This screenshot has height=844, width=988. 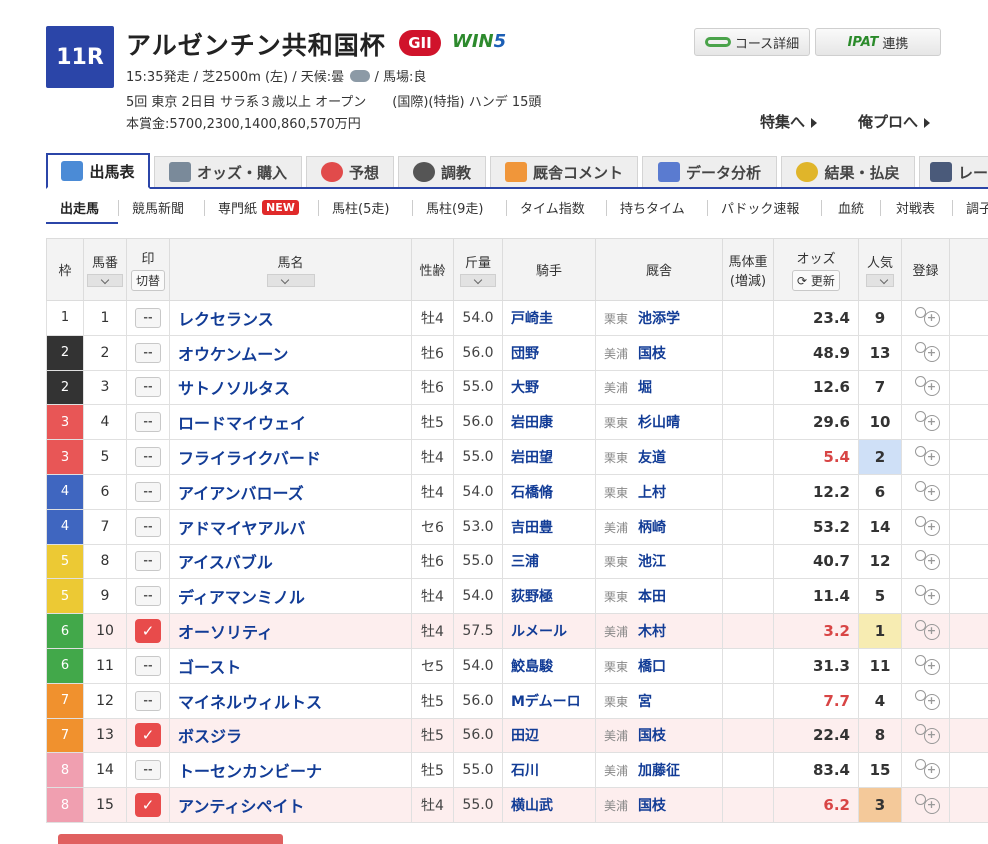 I want to click on subnav-newspaper: 競馬新聞, so click(x=158, y=207).